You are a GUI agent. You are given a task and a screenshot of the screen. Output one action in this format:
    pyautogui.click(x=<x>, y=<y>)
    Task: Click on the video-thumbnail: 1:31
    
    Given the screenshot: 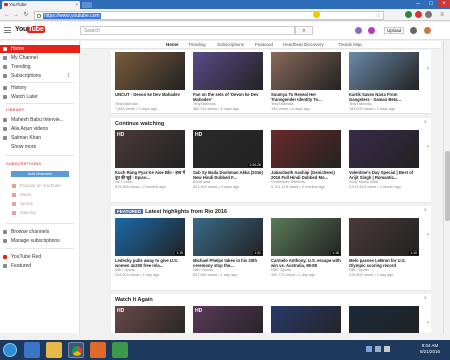 What is the action you would take?
    pyautogui.click(x=228, y=237)
    